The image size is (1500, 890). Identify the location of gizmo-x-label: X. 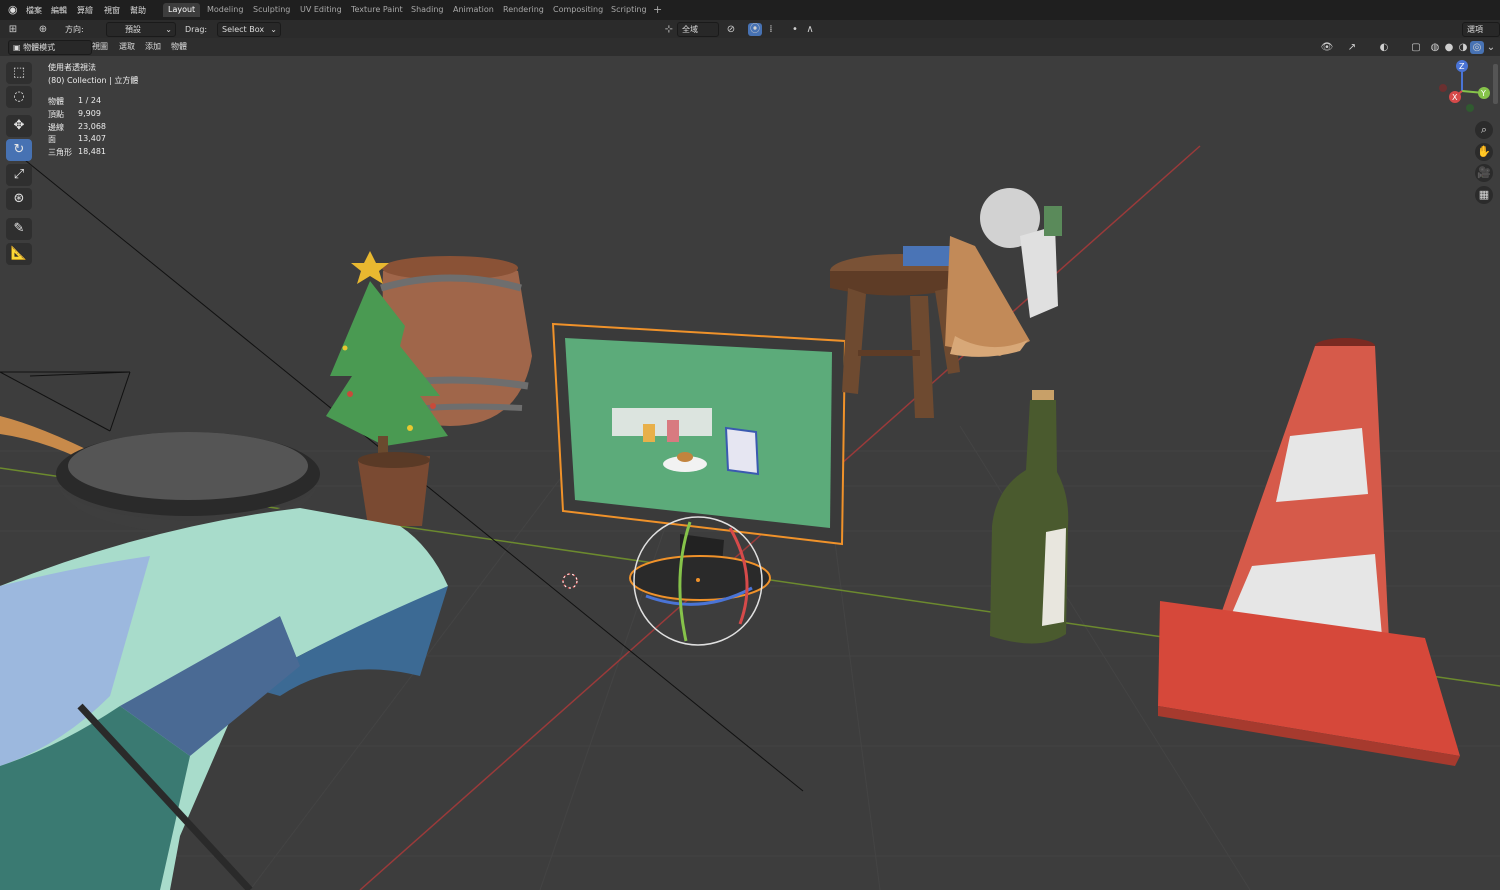
(1455, 97).